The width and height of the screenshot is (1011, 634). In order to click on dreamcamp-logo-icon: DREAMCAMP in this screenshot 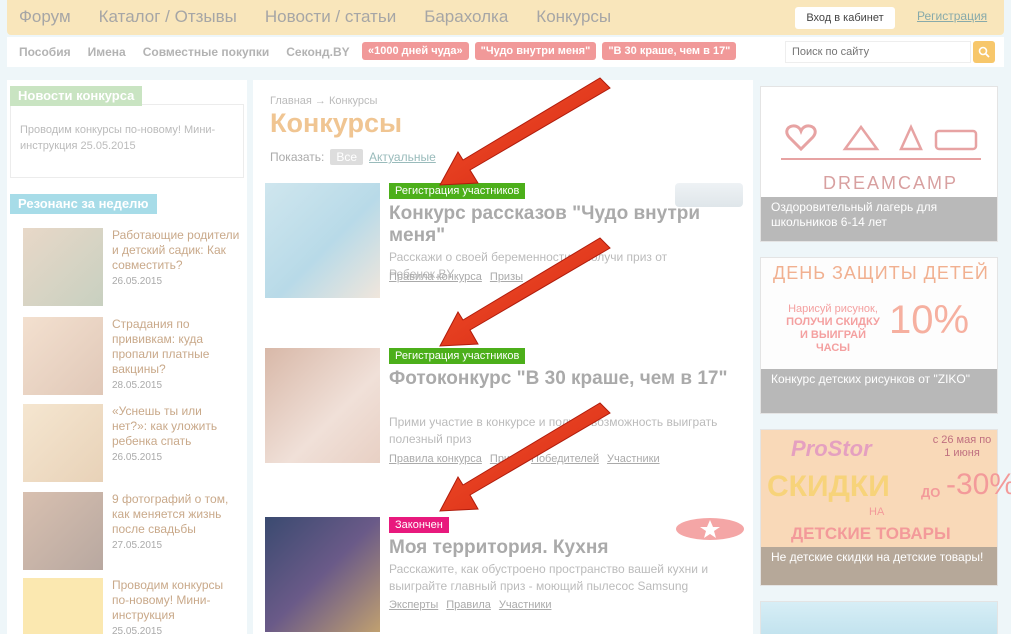, I will do `click(881, 158)`.